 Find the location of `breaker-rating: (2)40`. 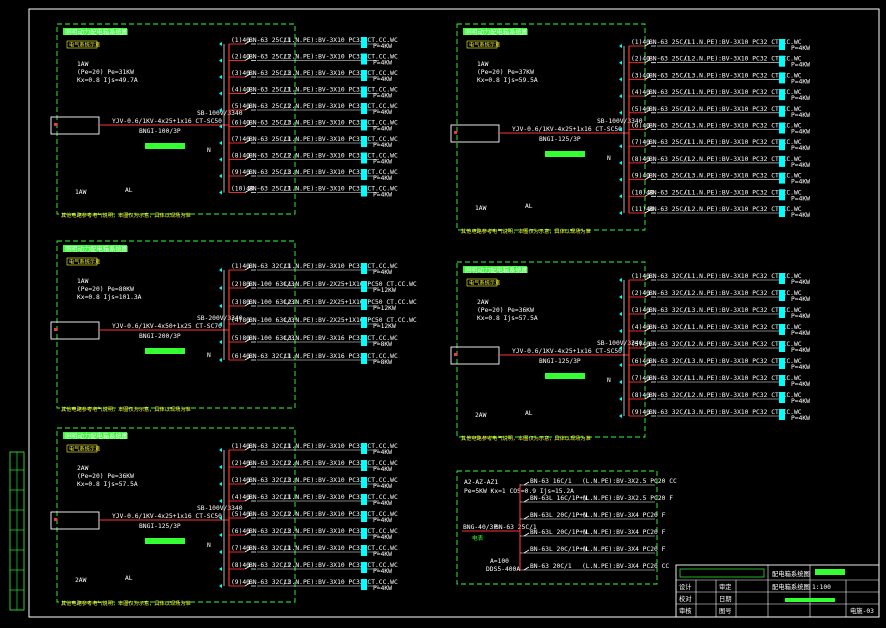

breaker-rating: (2)40 is located at coordinates (240, 463).